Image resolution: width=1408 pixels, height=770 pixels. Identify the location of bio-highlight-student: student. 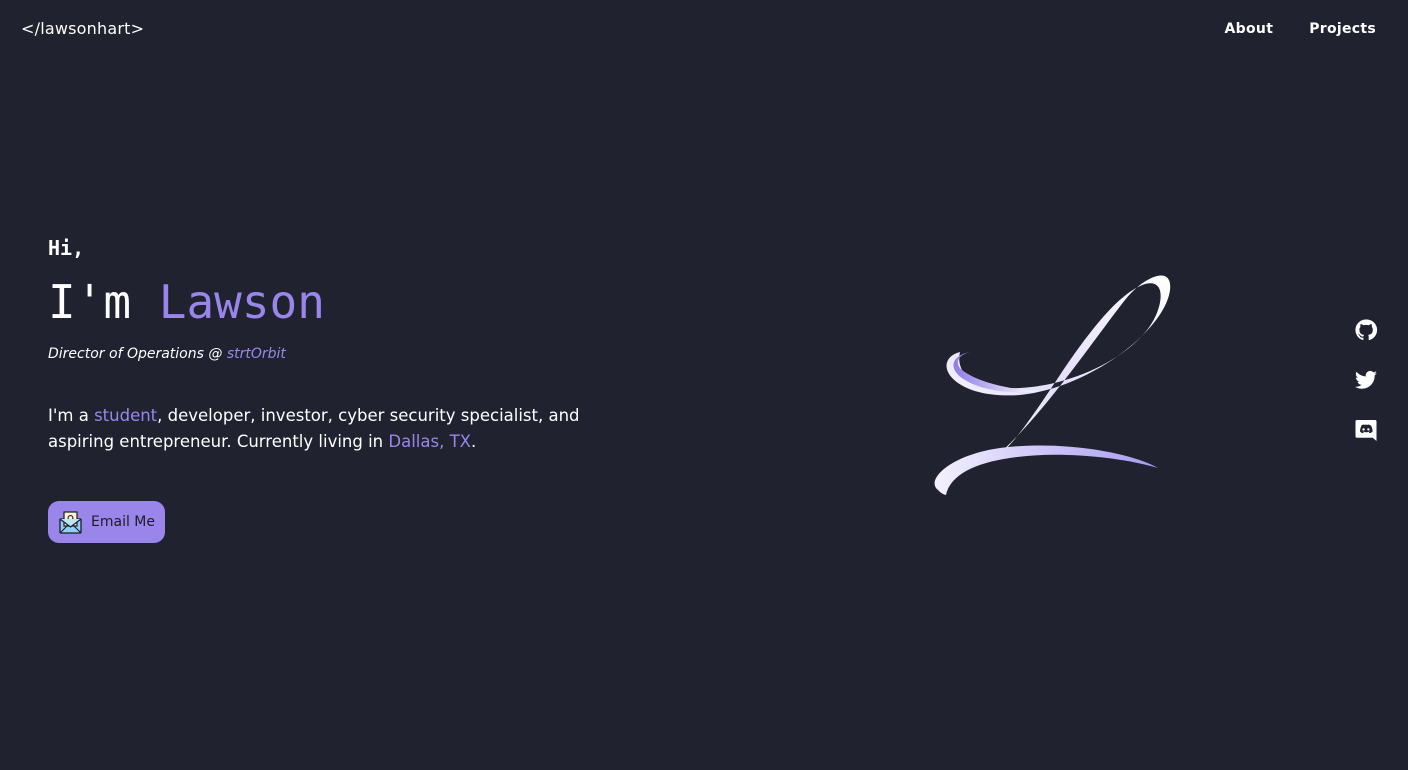
(126, 415).